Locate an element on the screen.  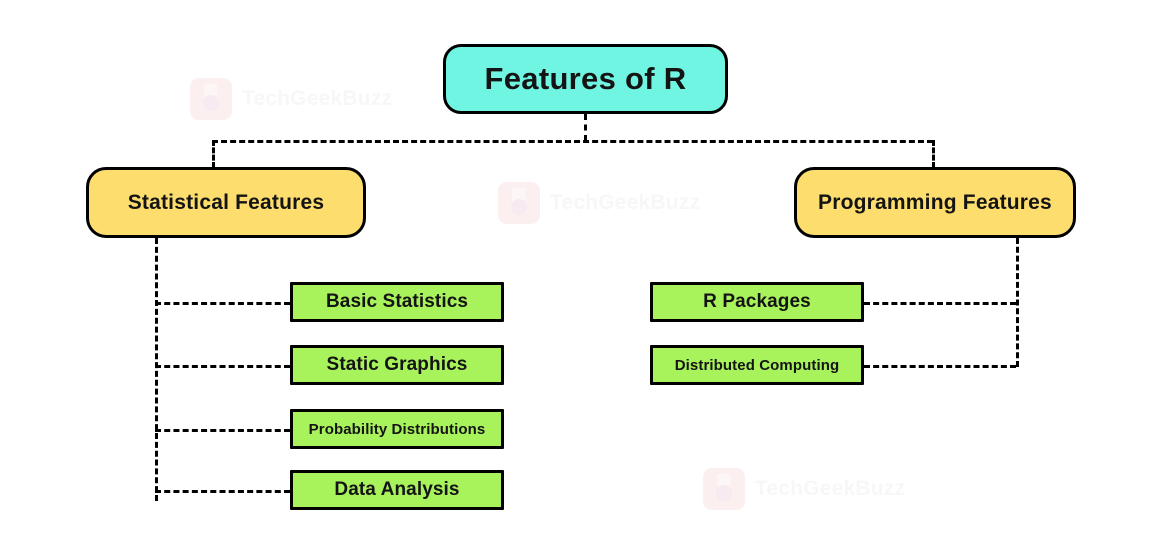
node-label: Probability Distributions is located at coordinates (397, 429).